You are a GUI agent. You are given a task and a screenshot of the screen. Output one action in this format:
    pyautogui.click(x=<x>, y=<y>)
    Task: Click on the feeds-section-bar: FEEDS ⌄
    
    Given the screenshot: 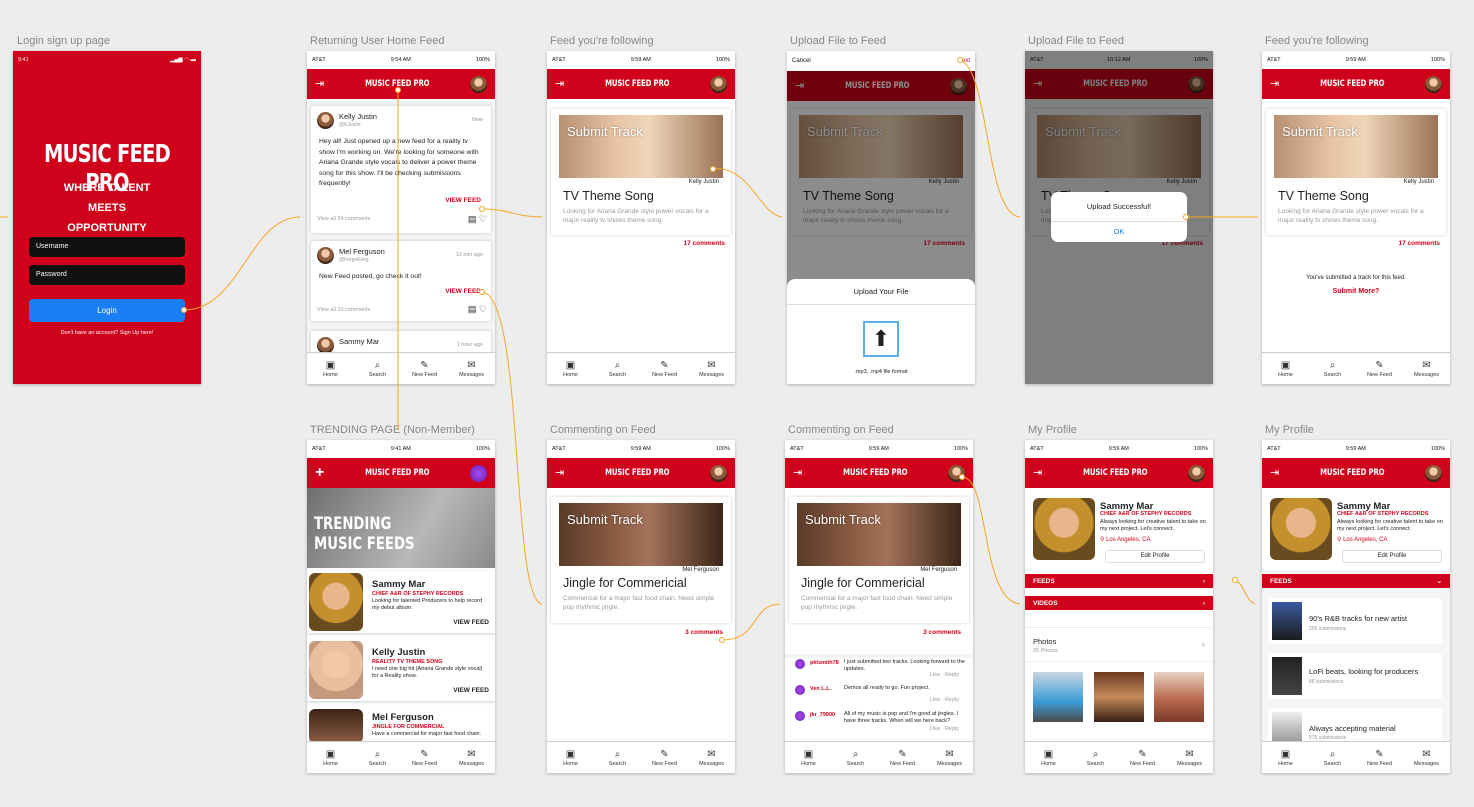 What is the action you would take?
    pyautogui.click(x=1356, y=581)
    